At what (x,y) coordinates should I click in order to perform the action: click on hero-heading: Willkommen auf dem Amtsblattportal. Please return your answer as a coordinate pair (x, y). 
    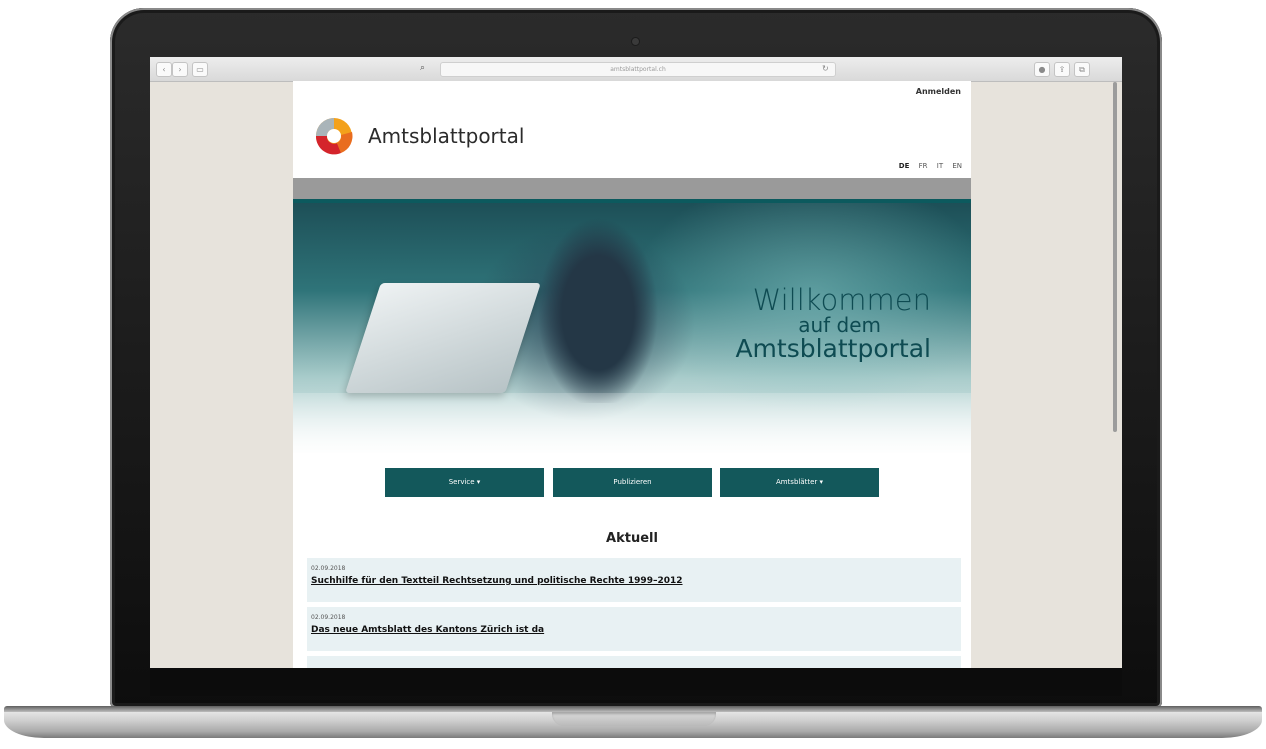
    Looking at the image, I should click on (833, 324).